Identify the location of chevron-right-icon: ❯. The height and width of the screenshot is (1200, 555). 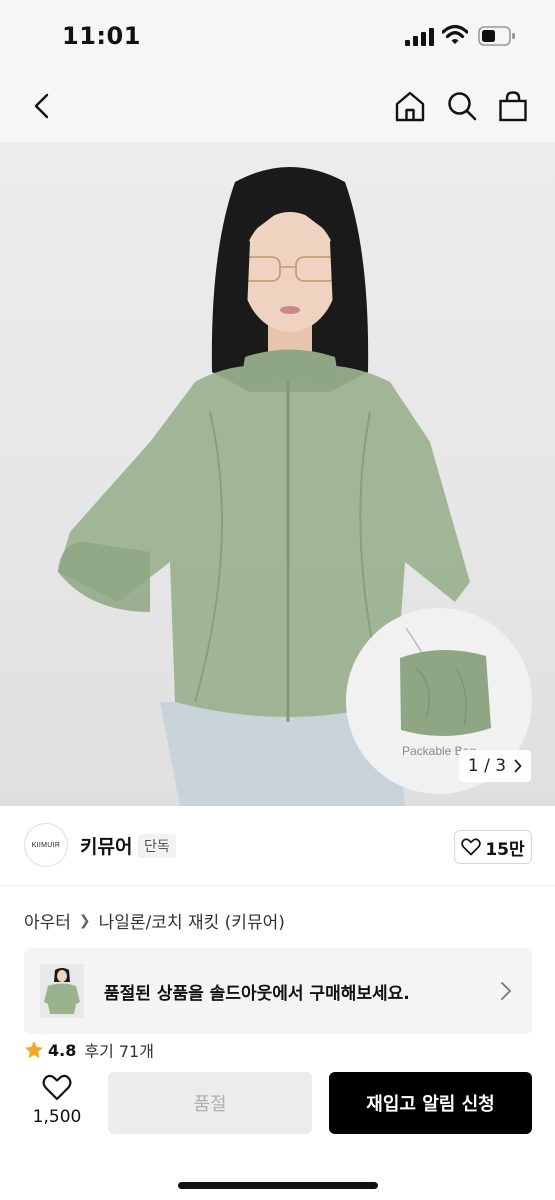
(84, 920).